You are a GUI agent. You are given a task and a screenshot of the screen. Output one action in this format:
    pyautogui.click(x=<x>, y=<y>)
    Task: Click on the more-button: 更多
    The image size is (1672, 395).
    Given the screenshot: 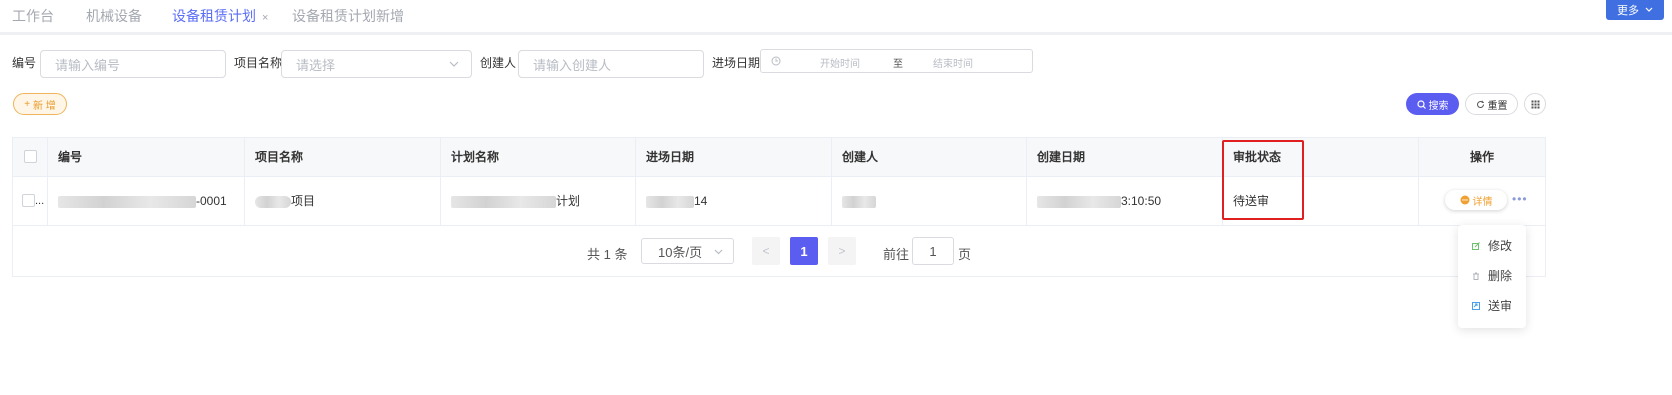 What is the action you would take?
    pyautogui.click(x=1635, y=10)
    